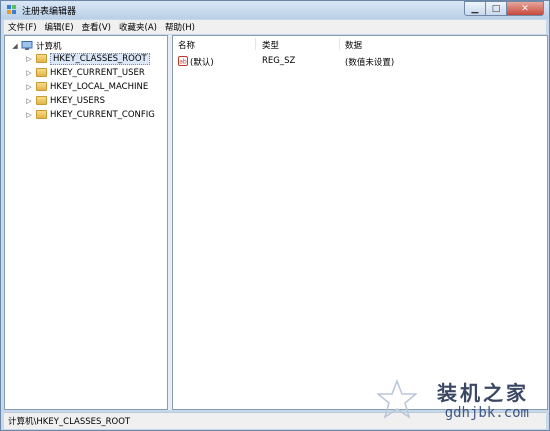 Image resolution: width=550 pixels, height=431 pixels. I want to click on tree-item-hkey-current-config: ▷ HKEY_CURRENT_CONFIG, so click(90, 114).